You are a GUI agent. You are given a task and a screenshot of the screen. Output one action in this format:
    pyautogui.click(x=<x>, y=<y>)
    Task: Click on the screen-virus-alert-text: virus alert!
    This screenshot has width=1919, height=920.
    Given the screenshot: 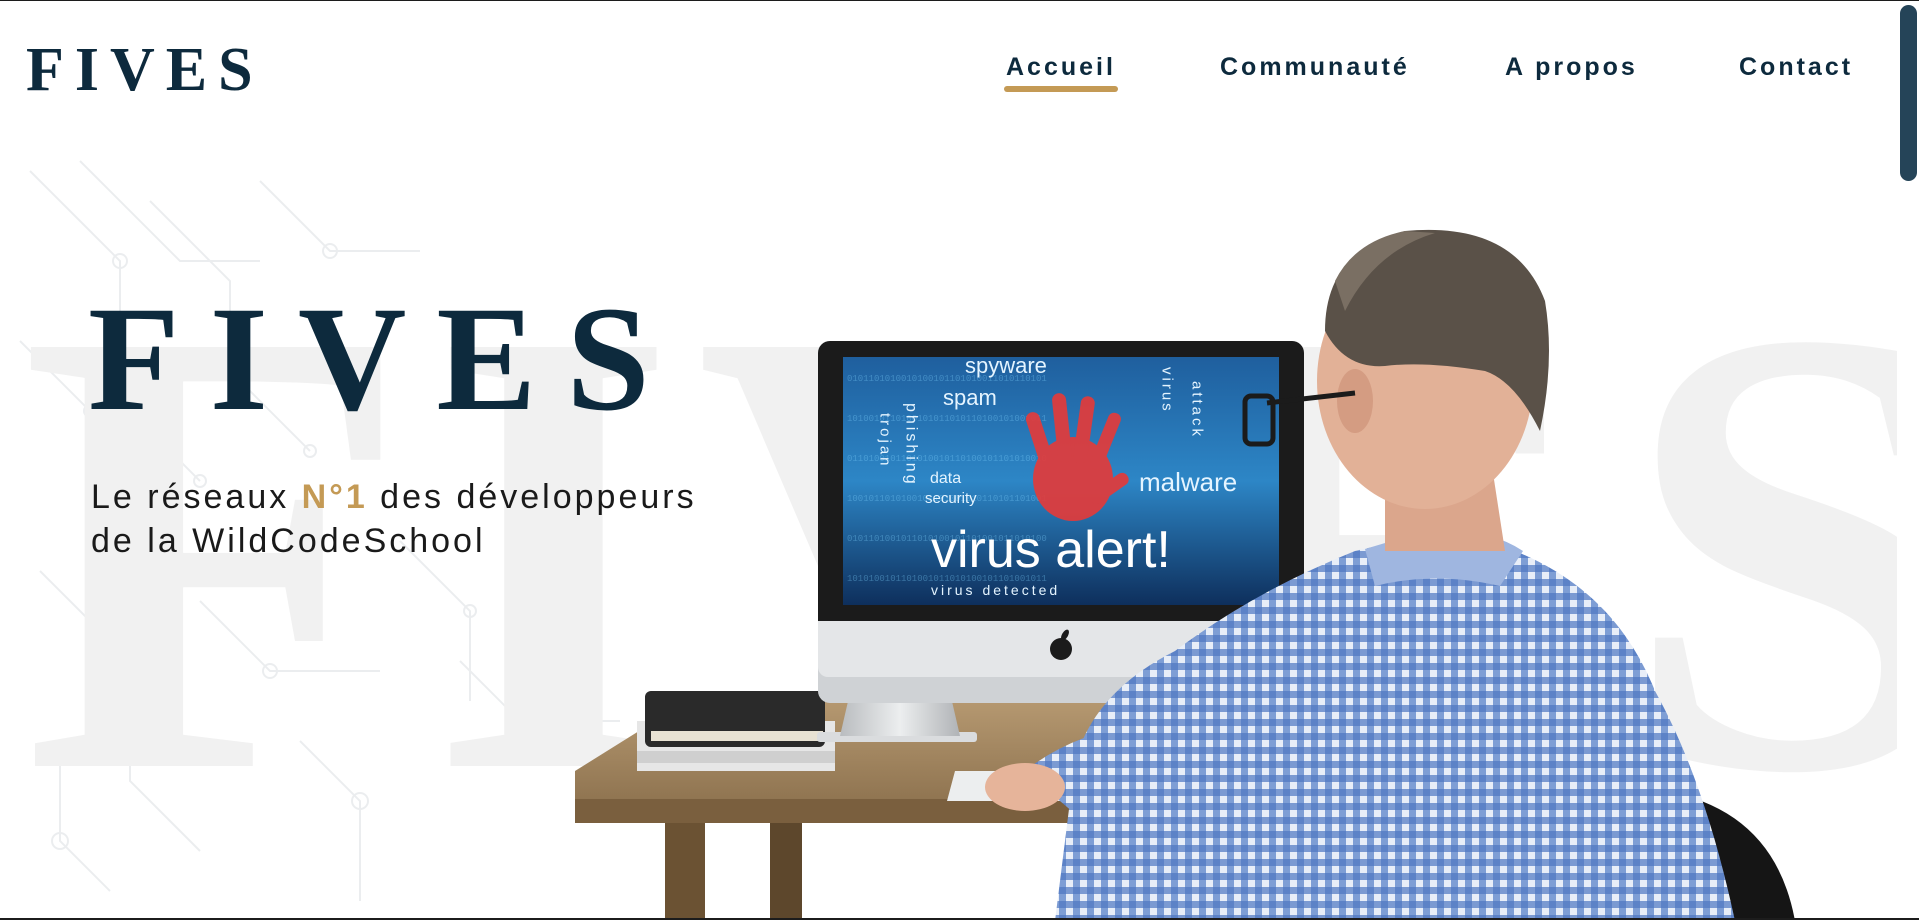 What is the action you would take?
    pyautogui.click(x=1051, y=550)
    